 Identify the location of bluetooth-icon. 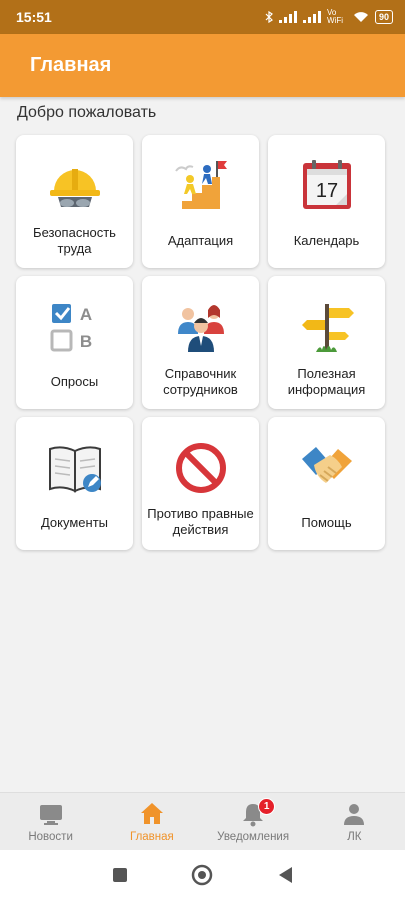
(269, 17).